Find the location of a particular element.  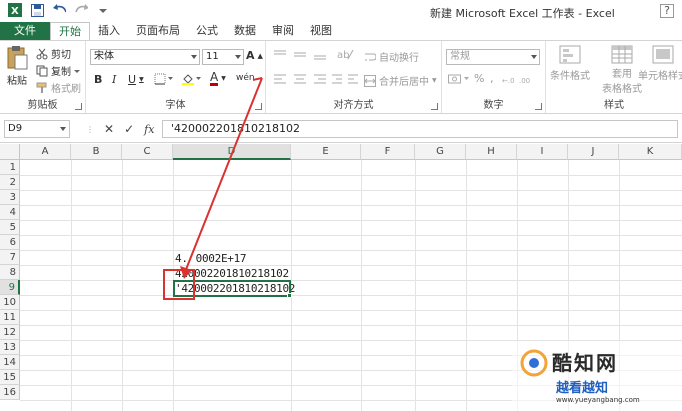

number-group: 常规 % , ←.0 .00 数字 is located at coordinates (494, 77).